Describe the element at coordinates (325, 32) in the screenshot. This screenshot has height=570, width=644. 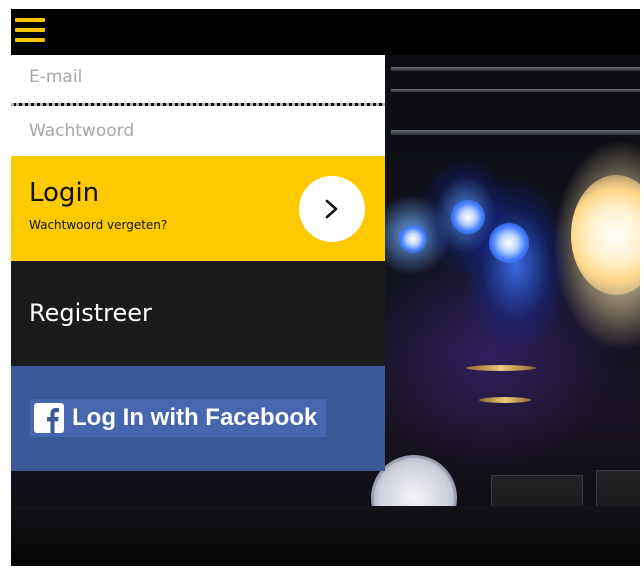
I see `top-bar` at that location.